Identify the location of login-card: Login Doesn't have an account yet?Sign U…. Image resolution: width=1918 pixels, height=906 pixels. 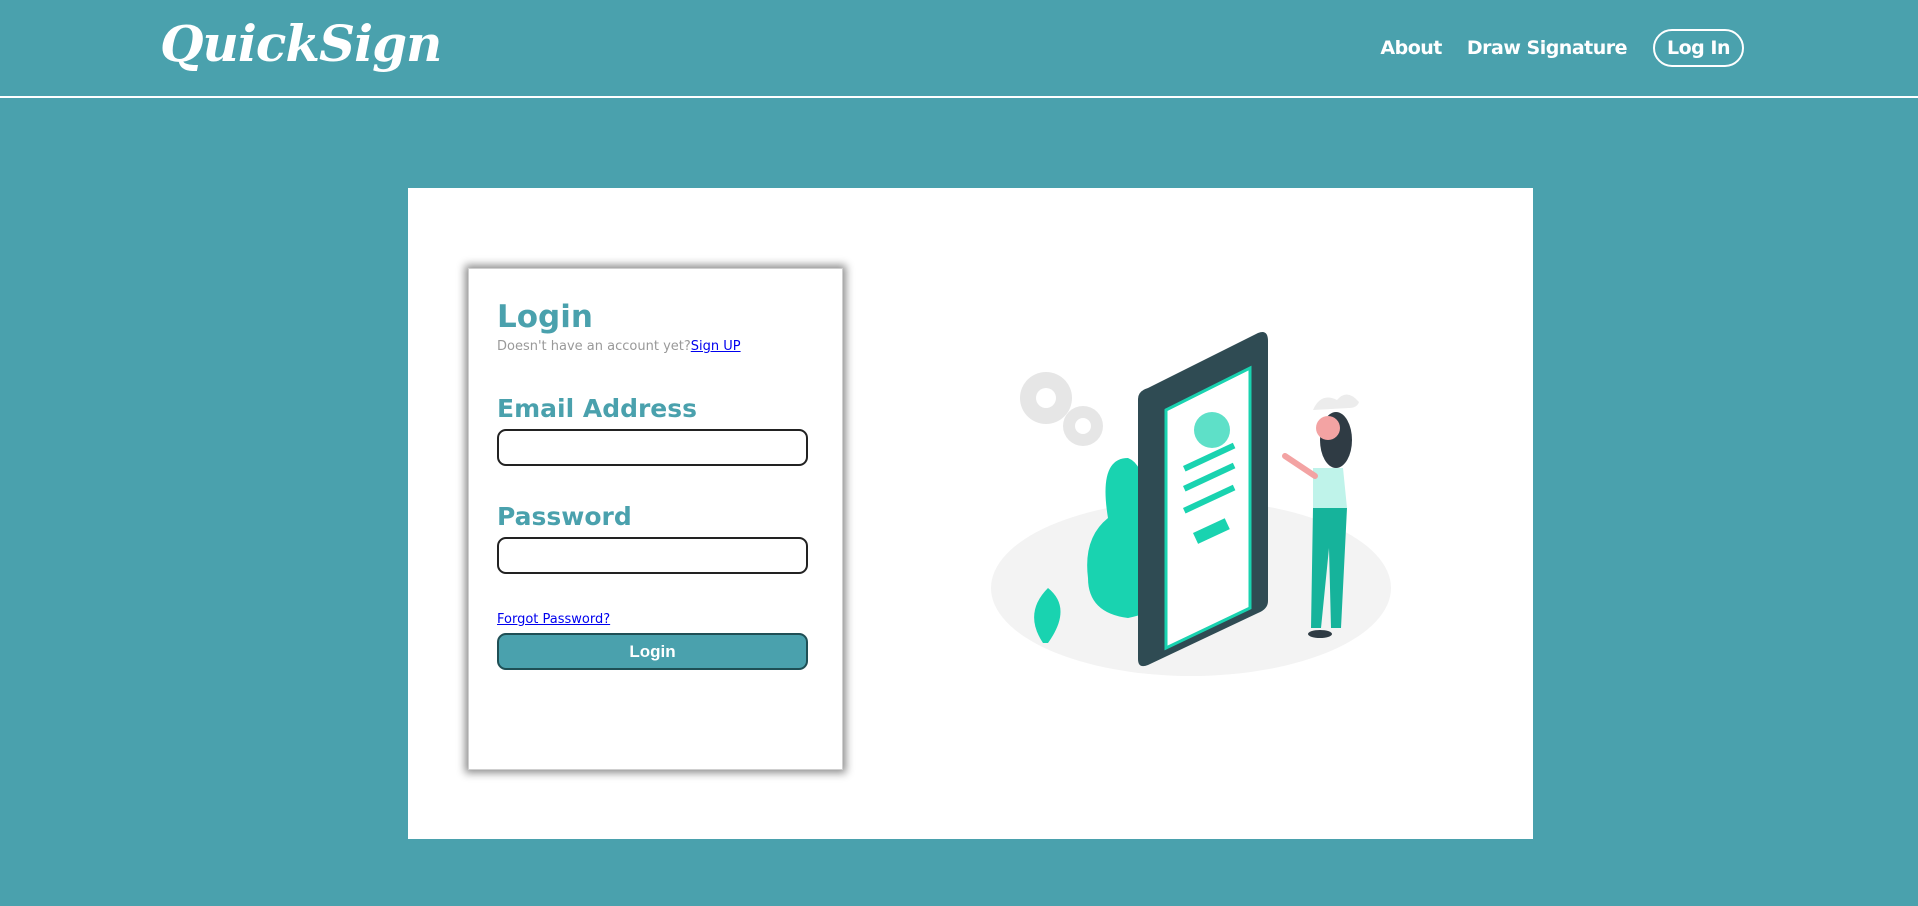
(655, 519).